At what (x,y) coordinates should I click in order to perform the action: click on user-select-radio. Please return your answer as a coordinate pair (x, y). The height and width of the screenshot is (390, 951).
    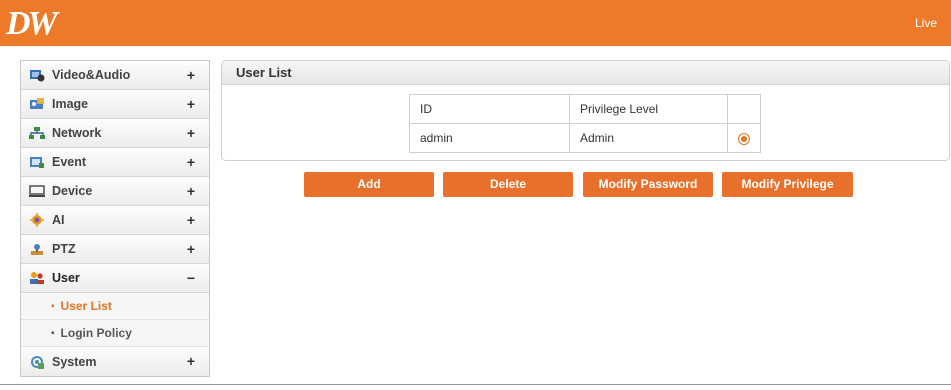
    Looking at the image, I should click on (744, 138).